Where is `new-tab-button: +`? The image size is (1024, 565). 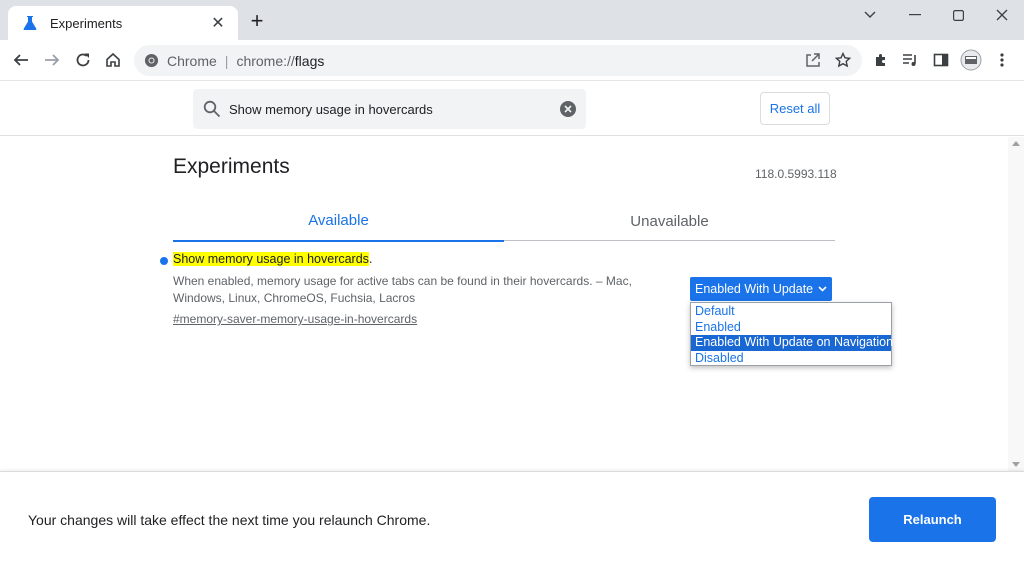
new-tab-button: + is located at coordinates (257, 21).